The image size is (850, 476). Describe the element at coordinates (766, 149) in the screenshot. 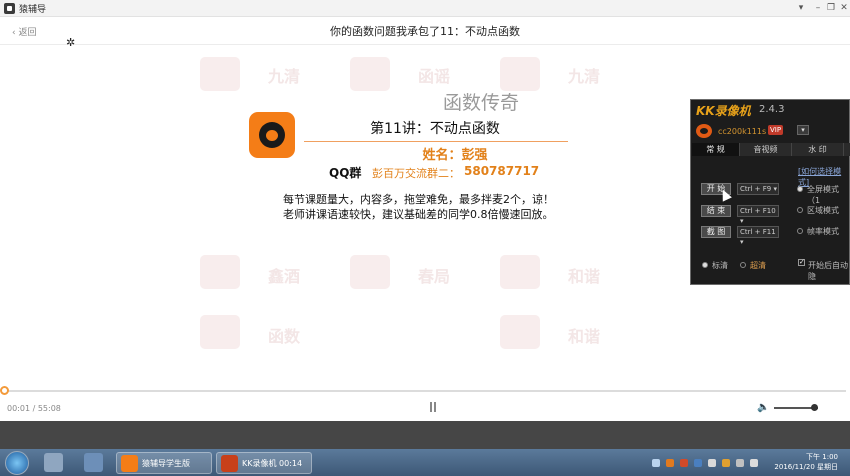

I see `tab-av: 音视频` at that location.